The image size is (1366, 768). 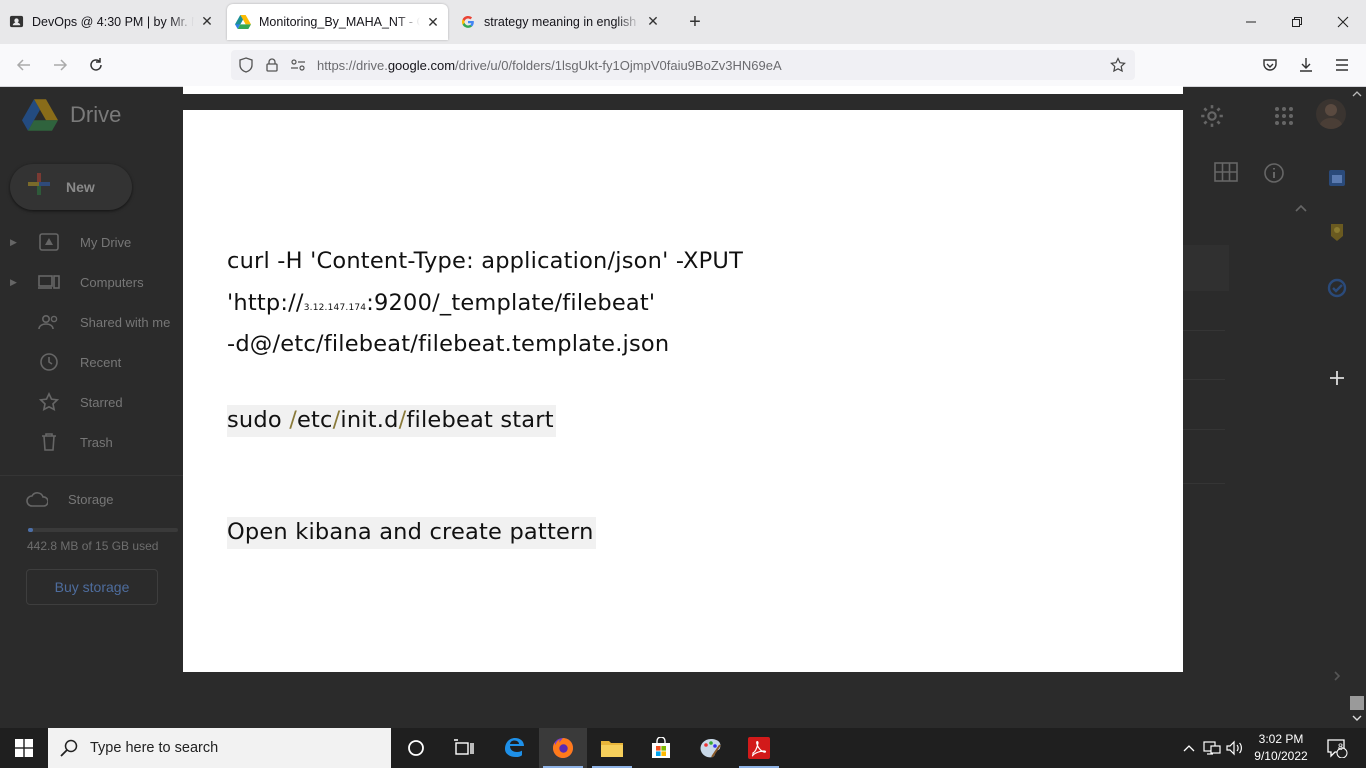 What do you see at coordinates (49, 402) in the screenshot?
I see `star-icon` at bounding box center [49, 402].